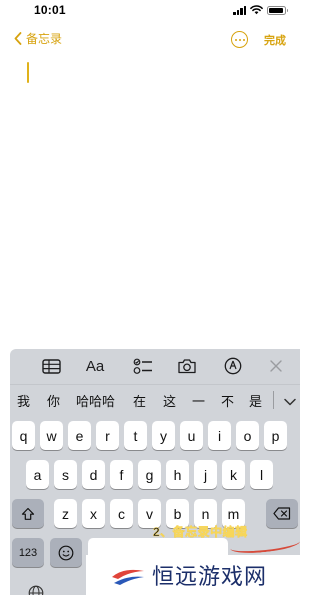 This screenshot has width=320, height=595. I want to click on key-q: q, so click(23, 435).